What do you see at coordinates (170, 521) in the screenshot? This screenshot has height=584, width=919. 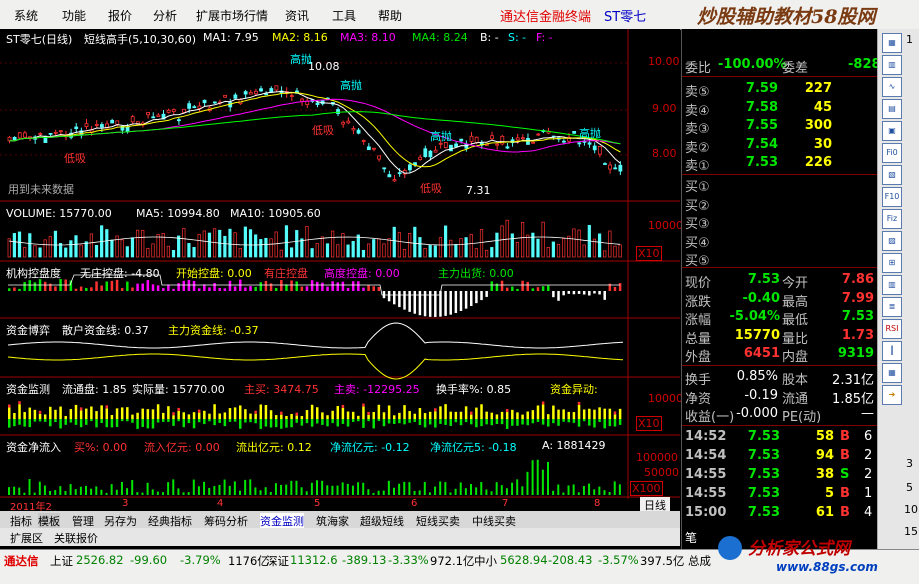 I see `tab-classic: 经典指标` at bounding box center [170, 521].